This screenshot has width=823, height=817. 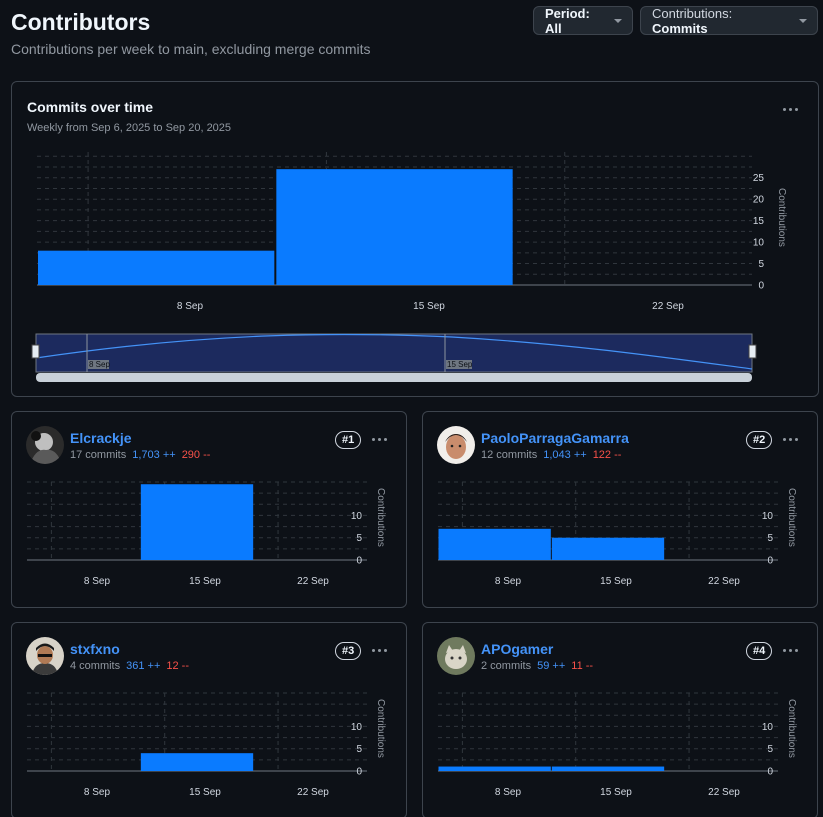 I want to click on avatar-stxfxno-image, so click(x=45, y=656).